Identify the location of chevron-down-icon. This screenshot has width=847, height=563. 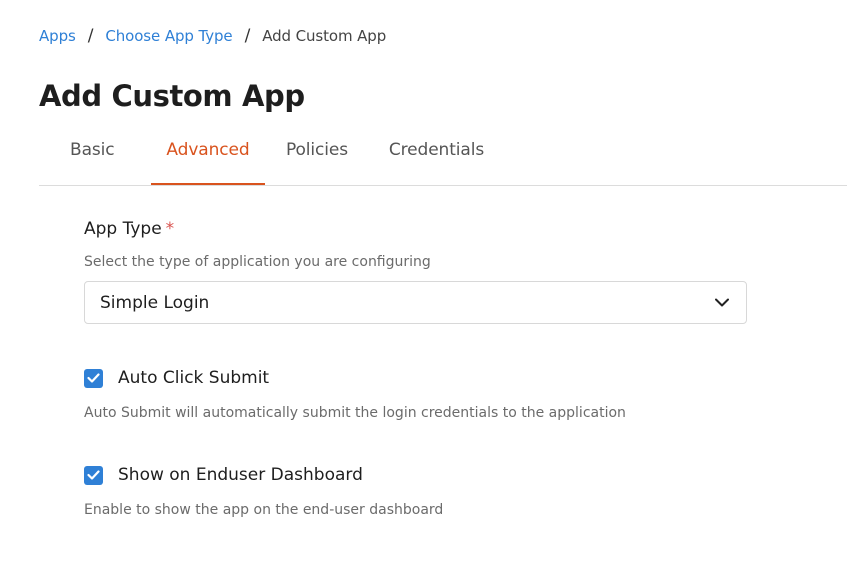
(722, 303).